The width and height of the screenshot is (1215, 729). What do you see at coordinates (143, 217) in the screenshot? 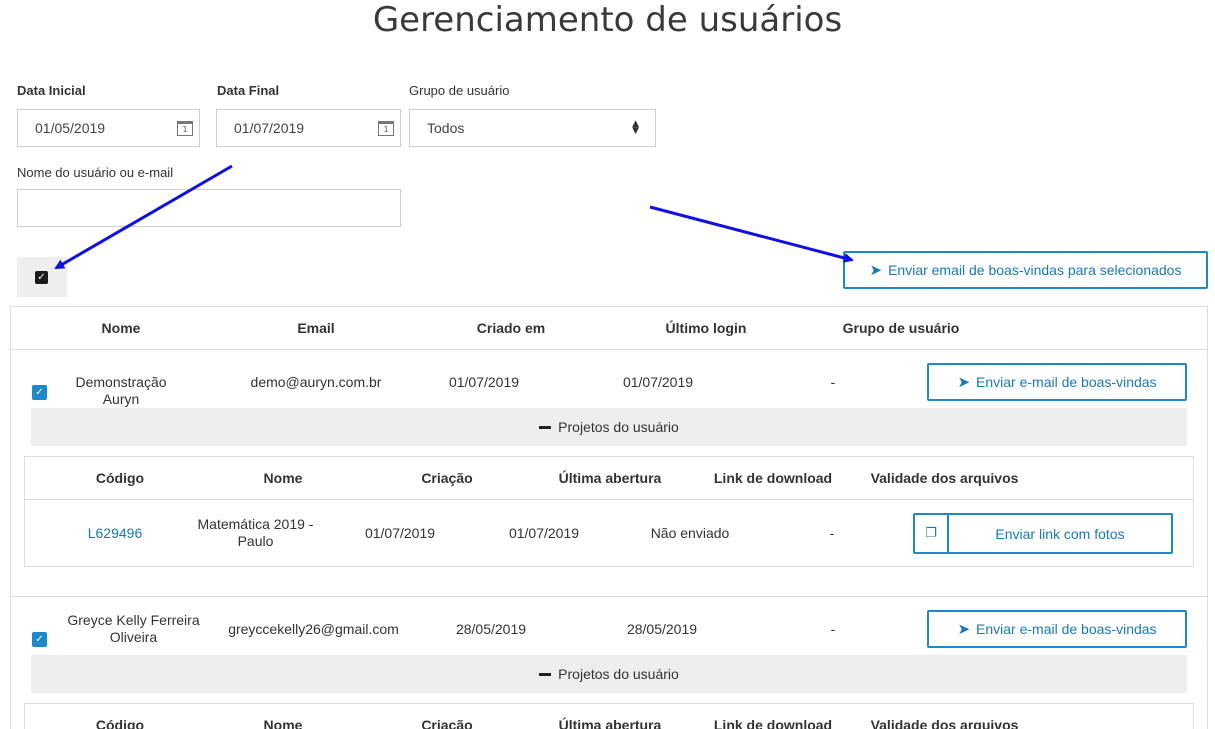
I see `annotation-arrow-select-all` at bounding box center [143, 217].